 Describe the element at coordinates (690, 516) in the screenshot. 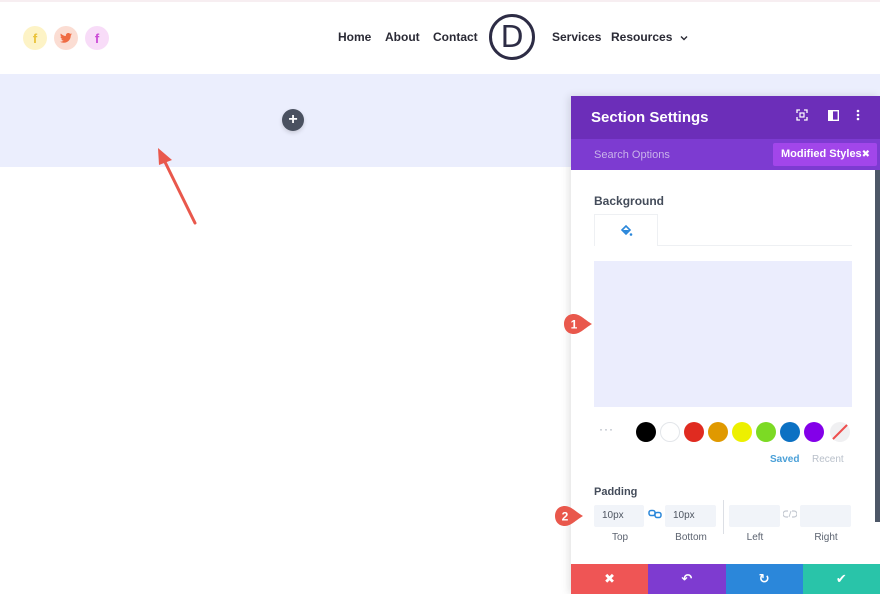

I see `padding-bottom-input: 10px` at that location.